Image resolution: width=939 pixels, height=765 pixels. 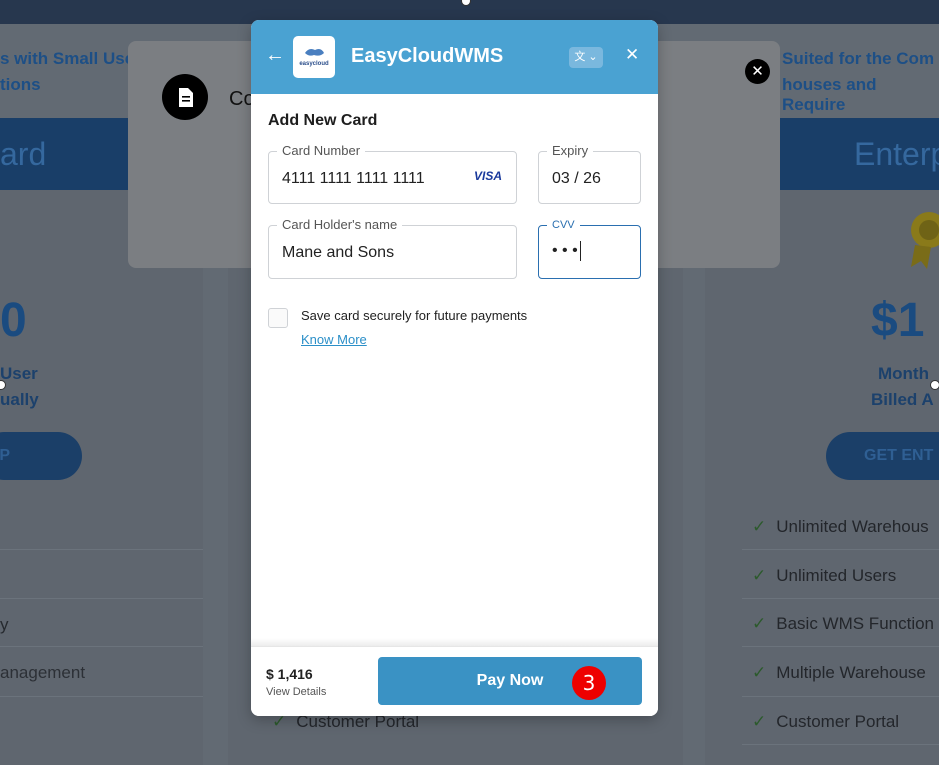 I want to click on document-icon, so click(x=185, y=97).